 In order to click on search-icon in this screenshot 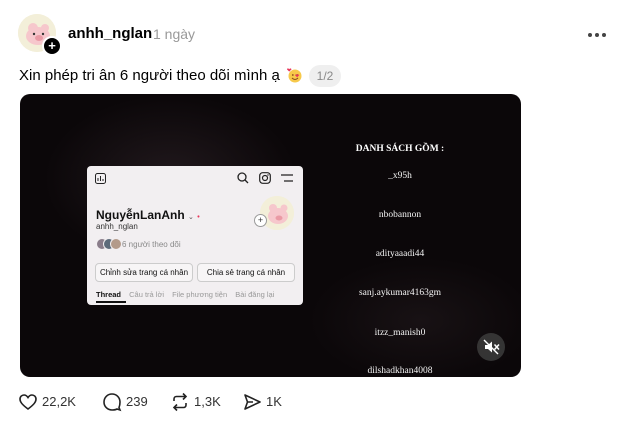, I will do `click(243, 178)`.